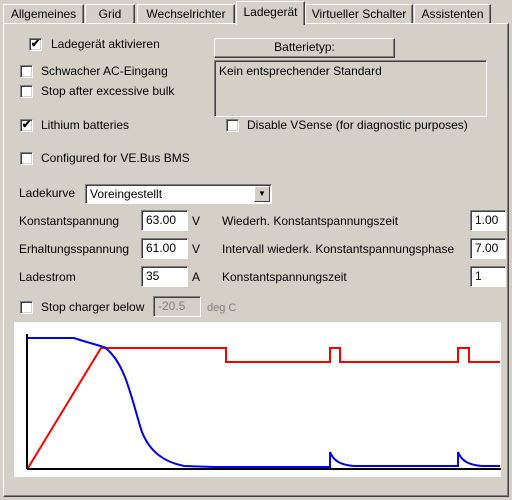  Describe the element at coordinates (35, 44) in the screenshot. I see `enable-charger-checkbox: ✔` at that location.